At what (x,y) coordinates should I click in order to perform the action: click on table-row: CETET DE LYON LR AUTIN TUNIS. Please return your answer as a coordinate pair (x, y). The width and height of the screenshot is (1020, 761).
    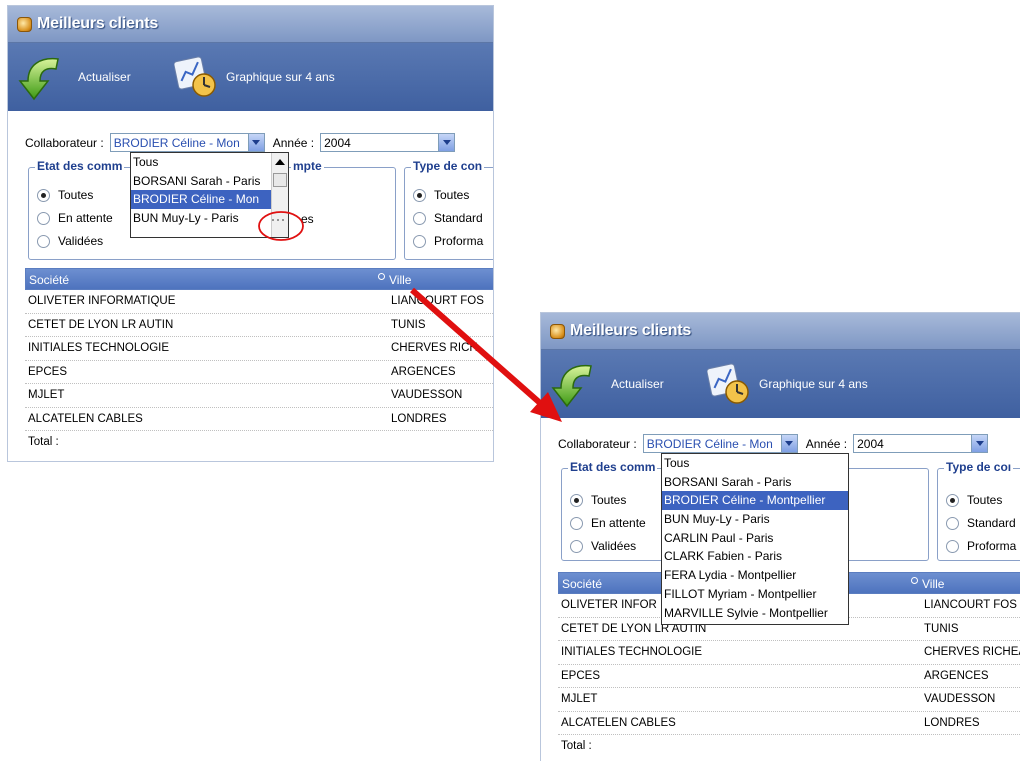
    Looking at the image, I should click on (259, 325).